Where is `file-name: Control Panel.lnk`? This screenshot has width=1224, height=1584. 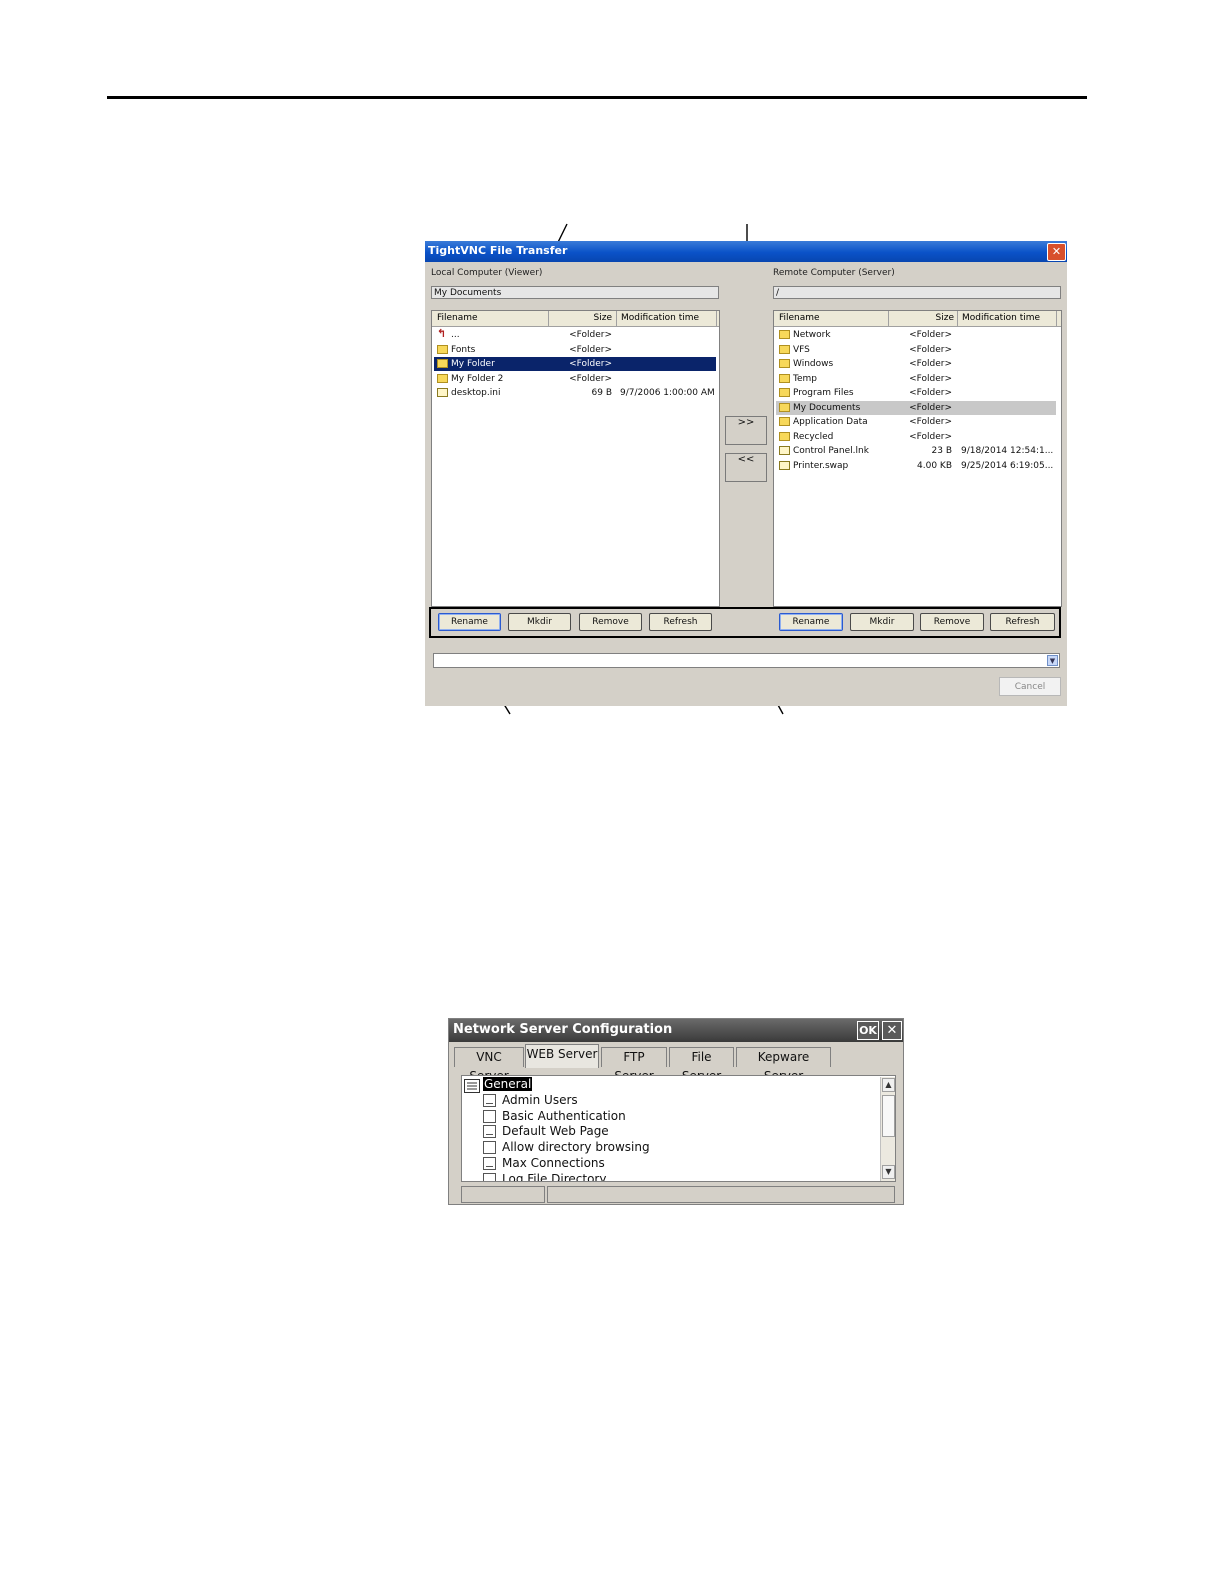
file-name: Control Panel.lnk is located at coordinates (831, 451).